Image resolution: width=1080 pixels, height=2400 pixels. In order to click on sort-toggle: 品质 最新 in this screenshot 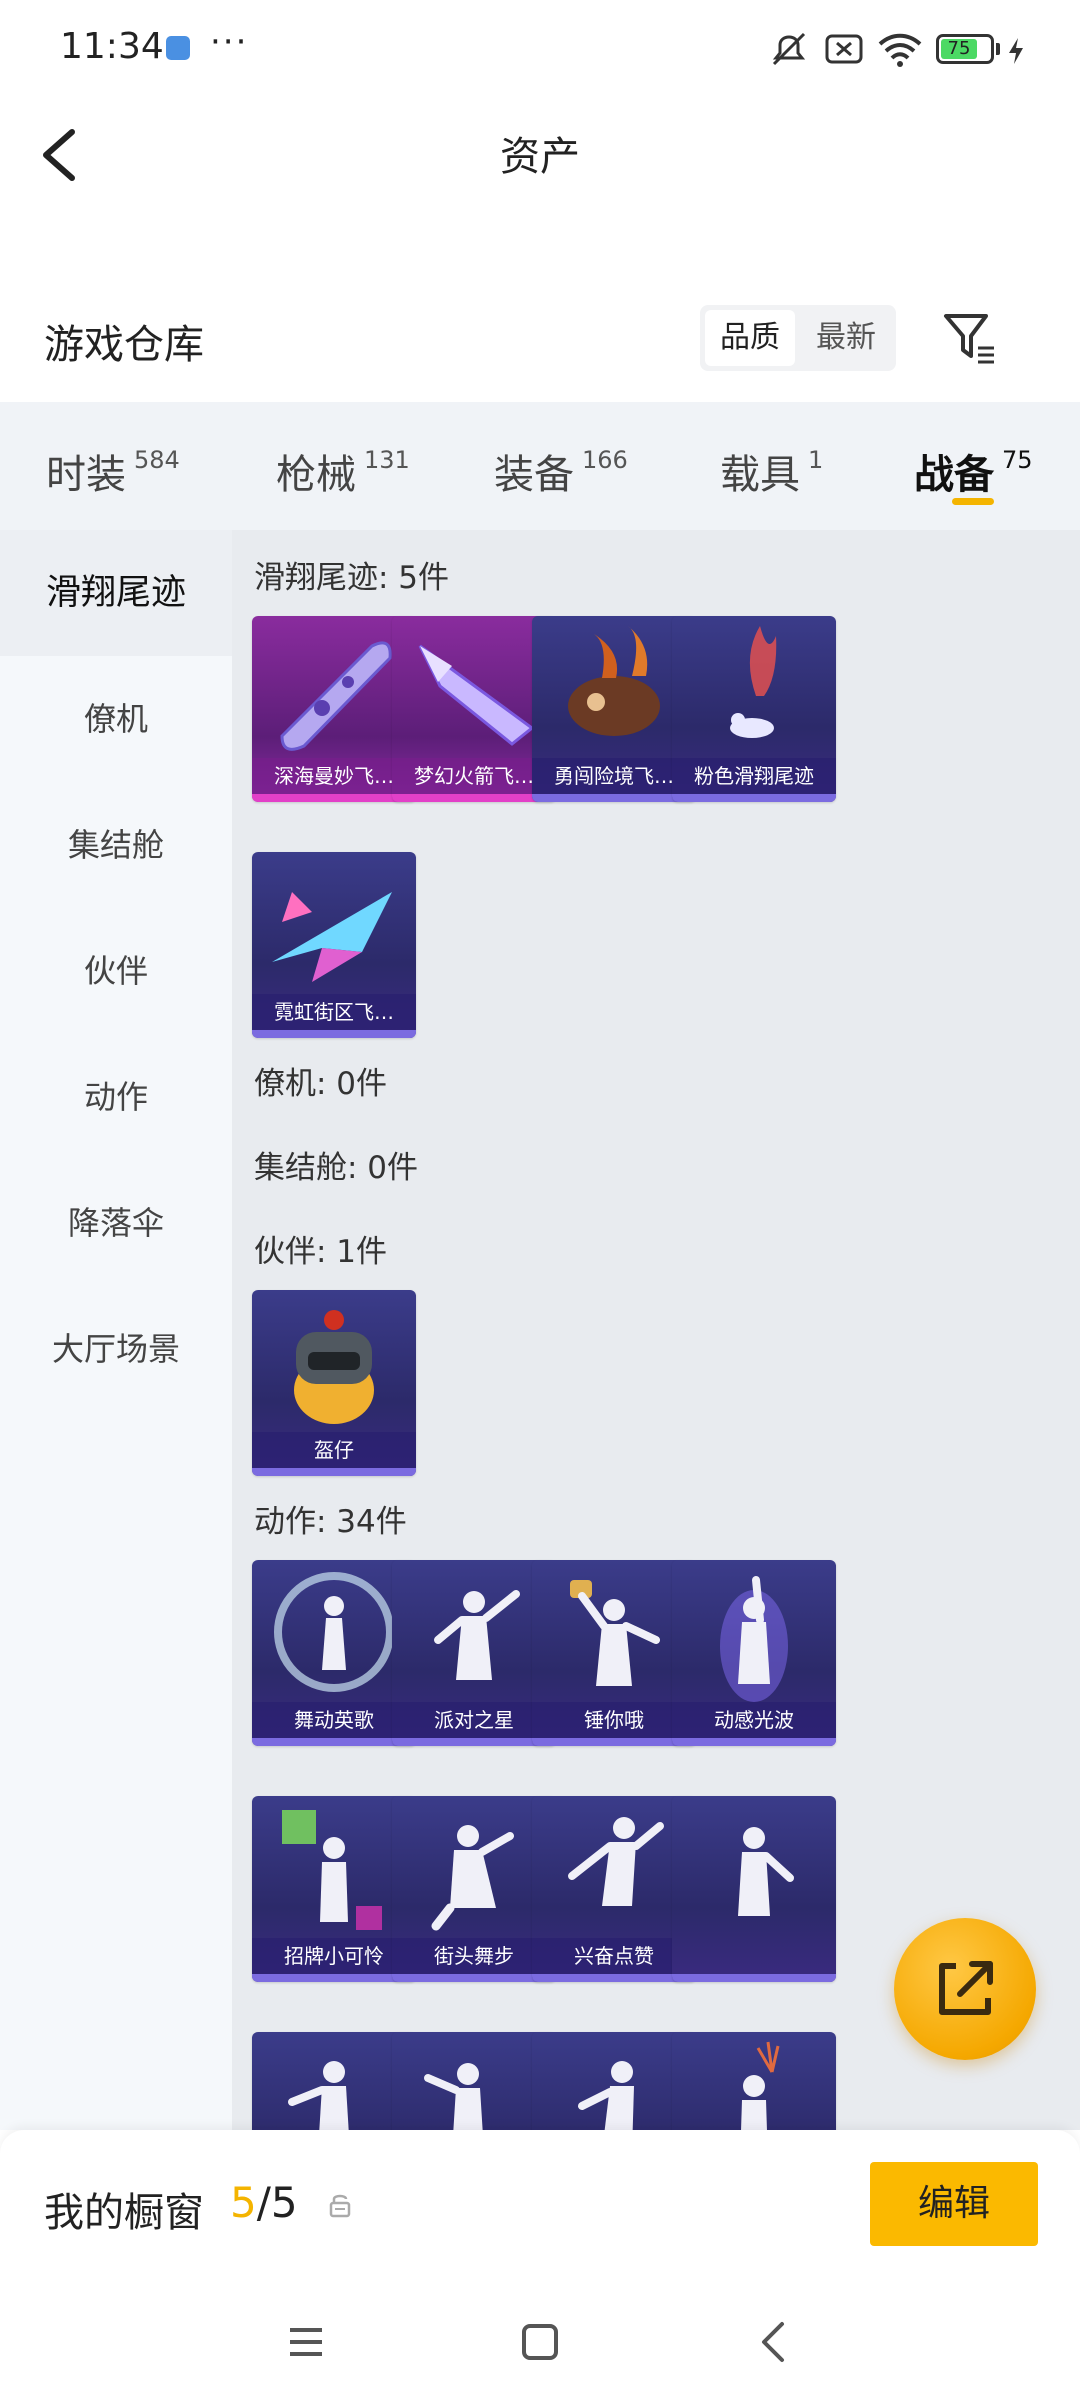, I will do `click(798, 338)`.